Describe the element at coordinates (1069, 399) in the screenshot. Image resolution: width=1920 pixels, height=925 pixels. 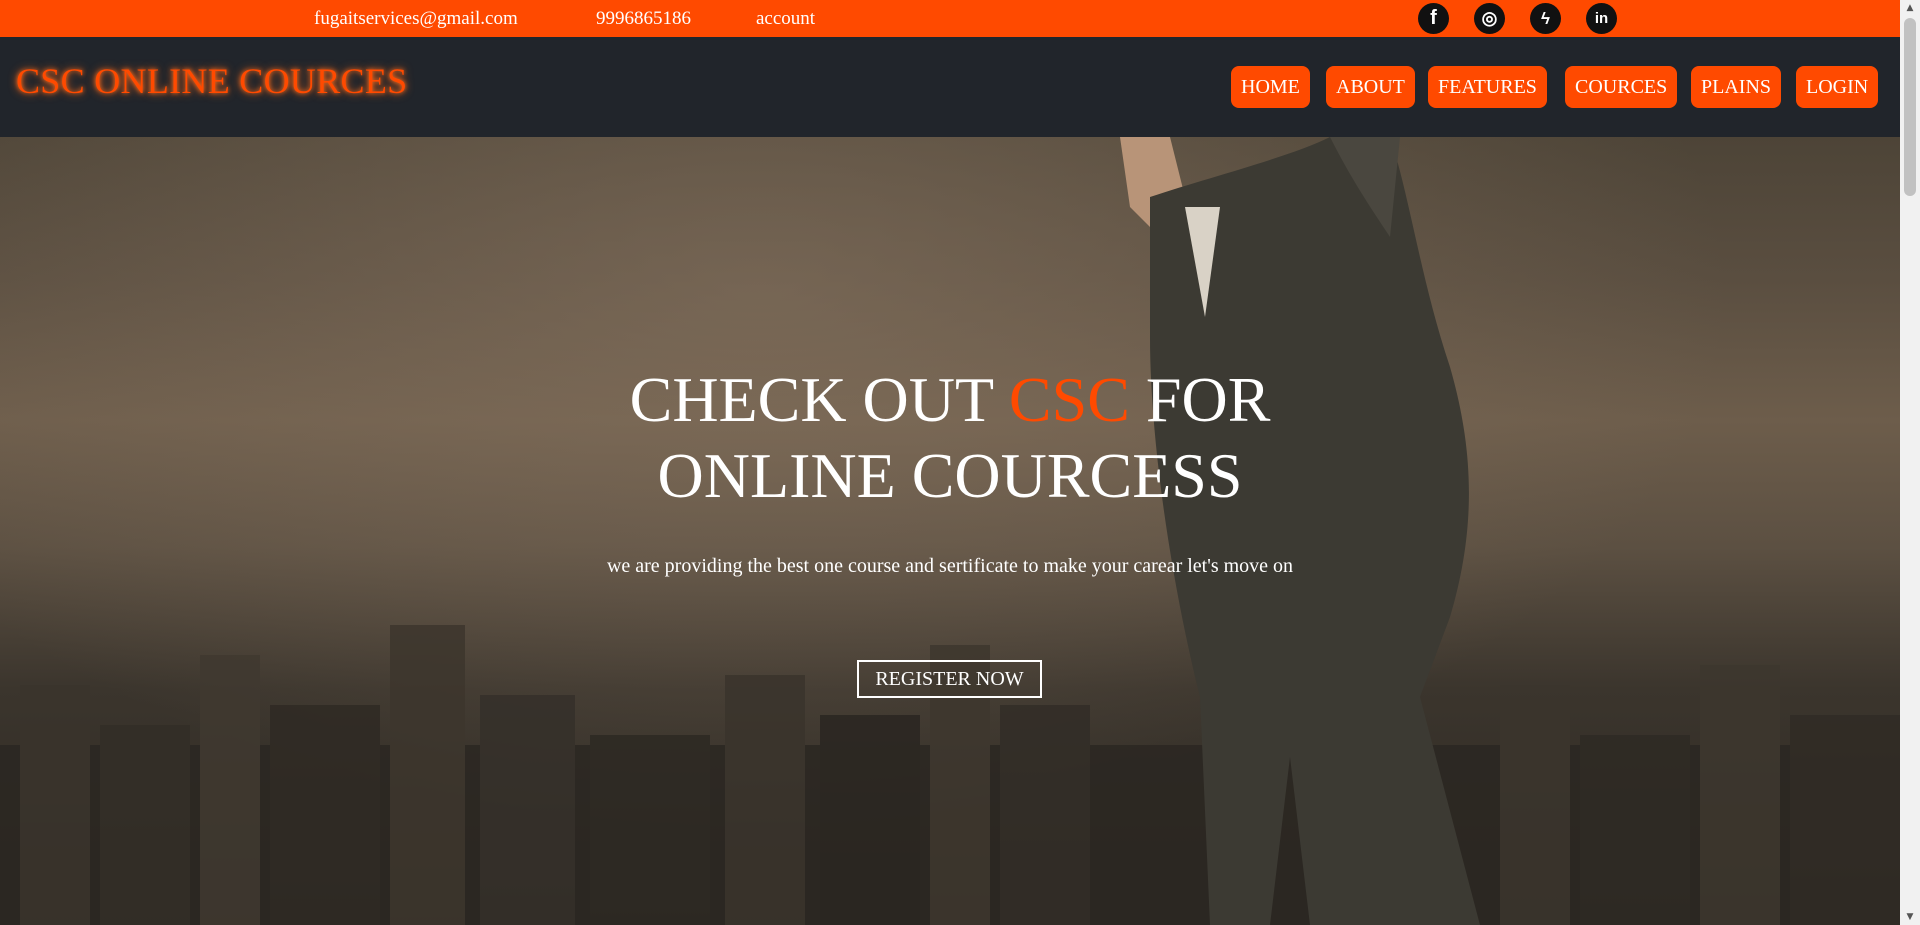
I see `hero-title-accent: CSC` at that location.